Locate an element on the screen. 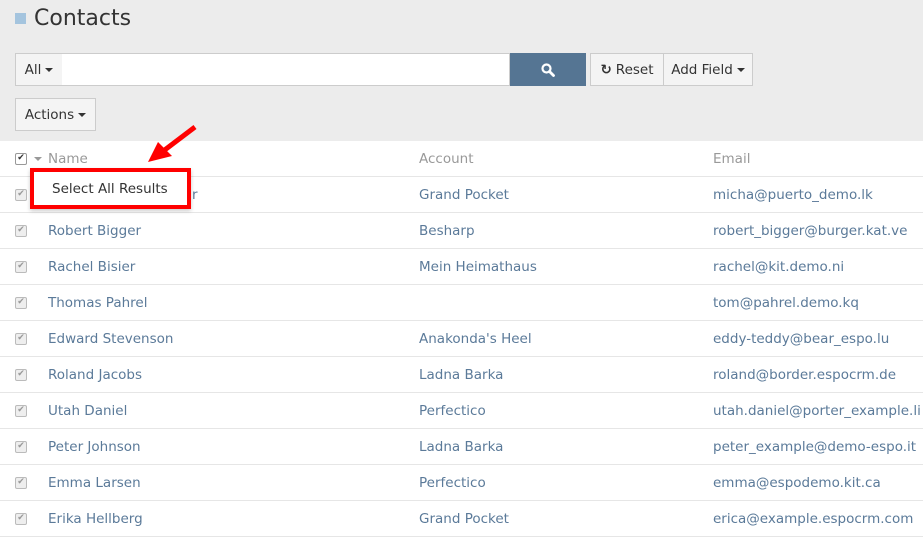 This screenshot has height=537, width=923. contact-name-link: Edward Stevenson is located at coordinates (110, 339).